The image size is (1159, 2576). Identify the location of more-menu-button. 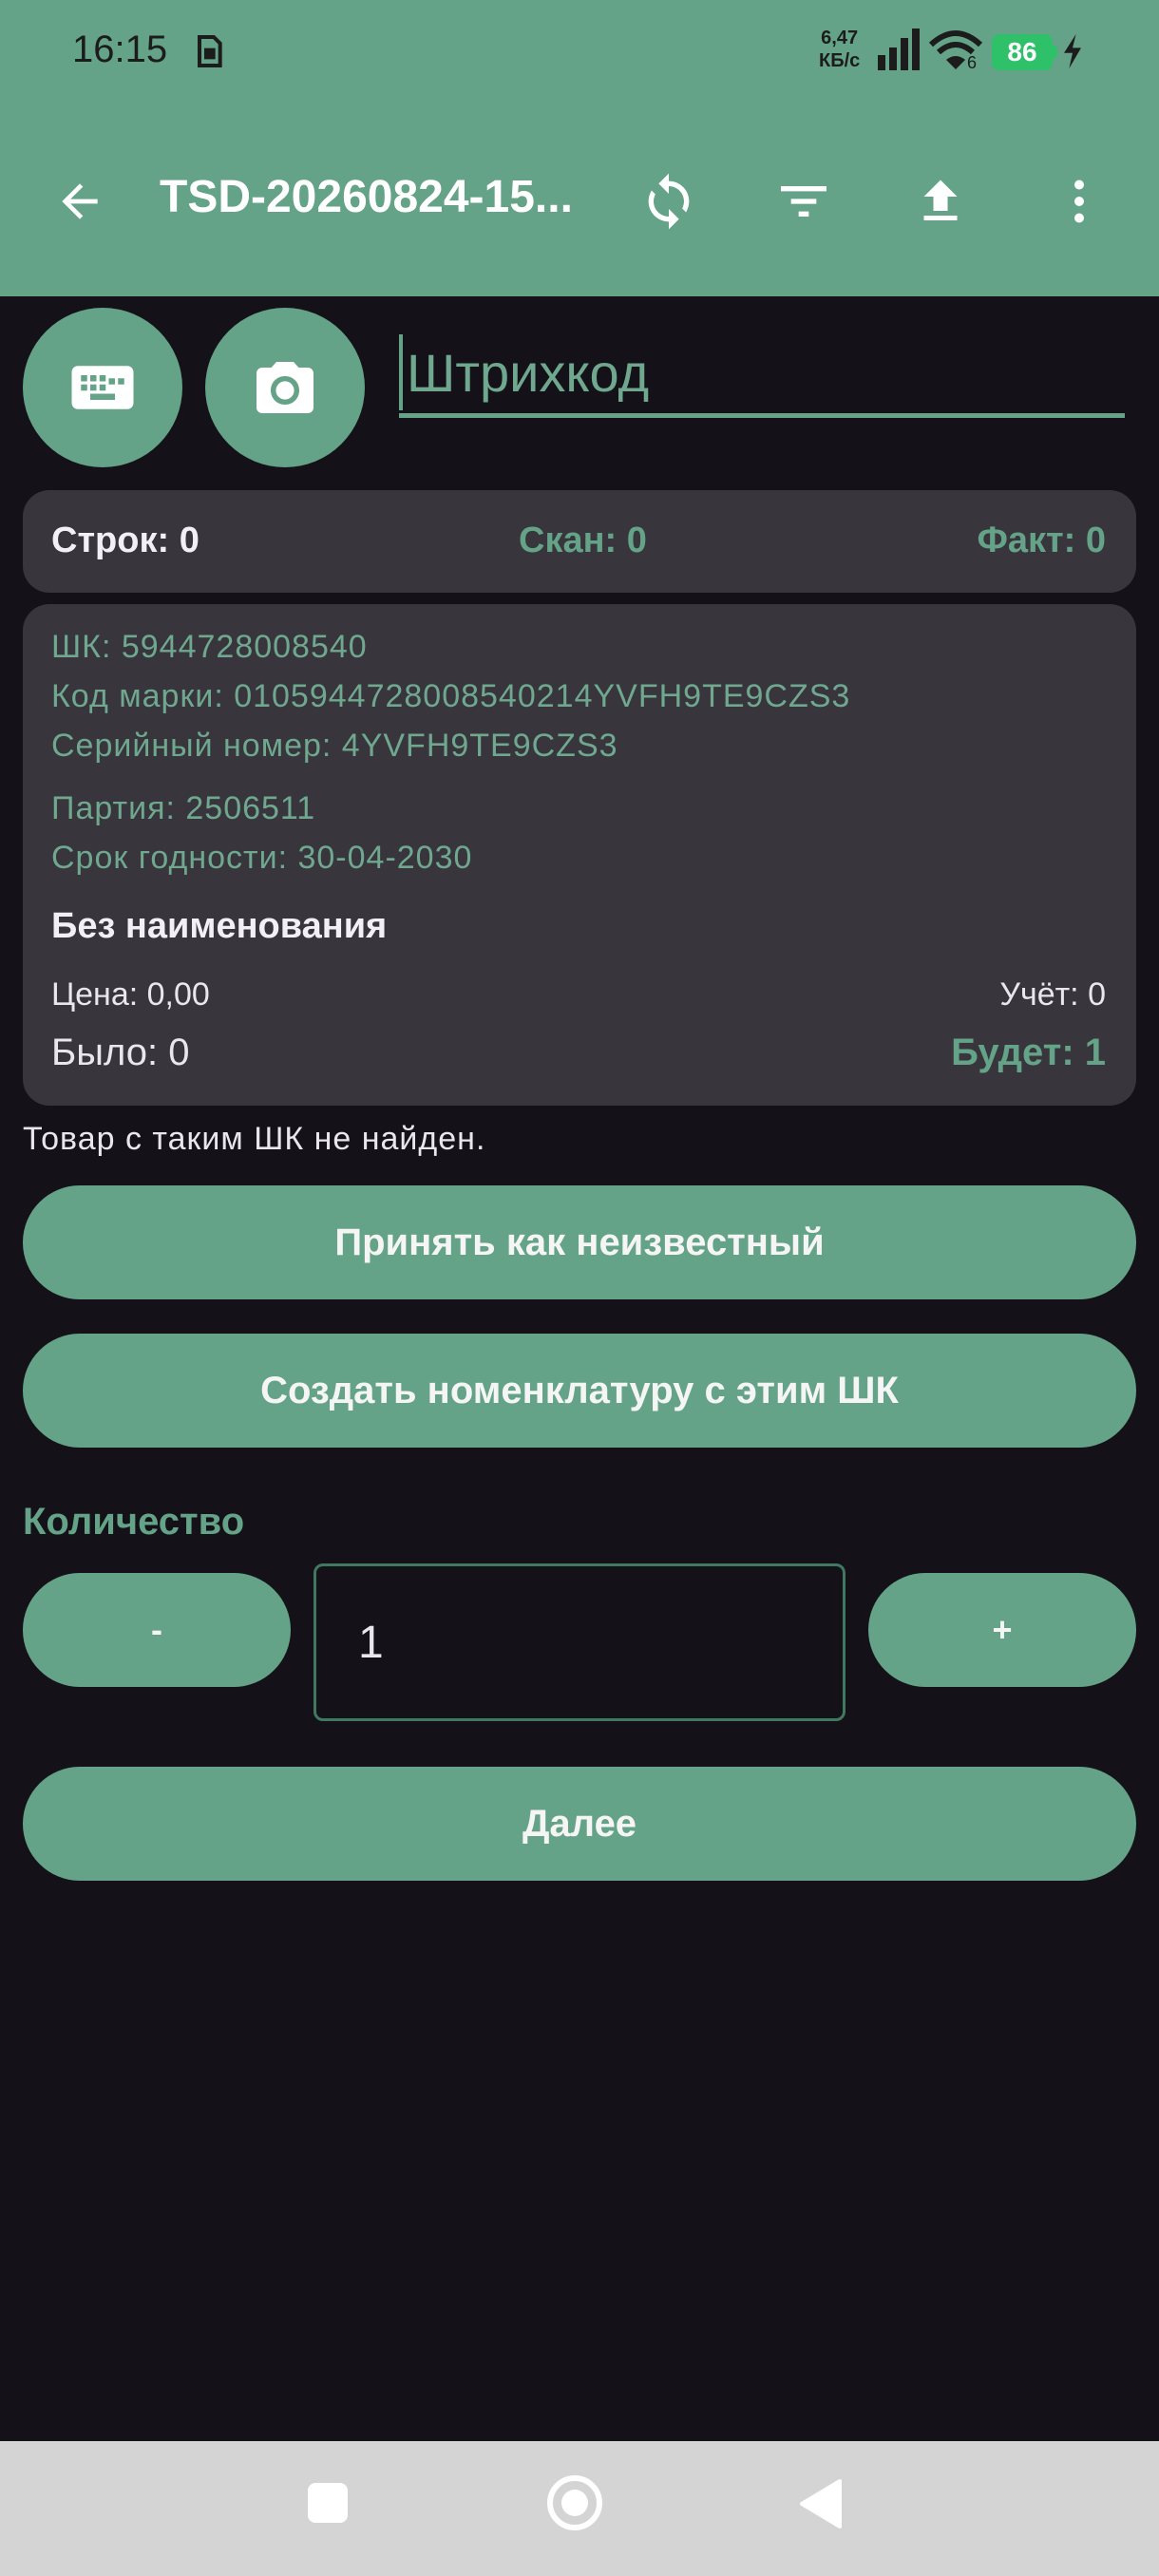
(1079, 201).